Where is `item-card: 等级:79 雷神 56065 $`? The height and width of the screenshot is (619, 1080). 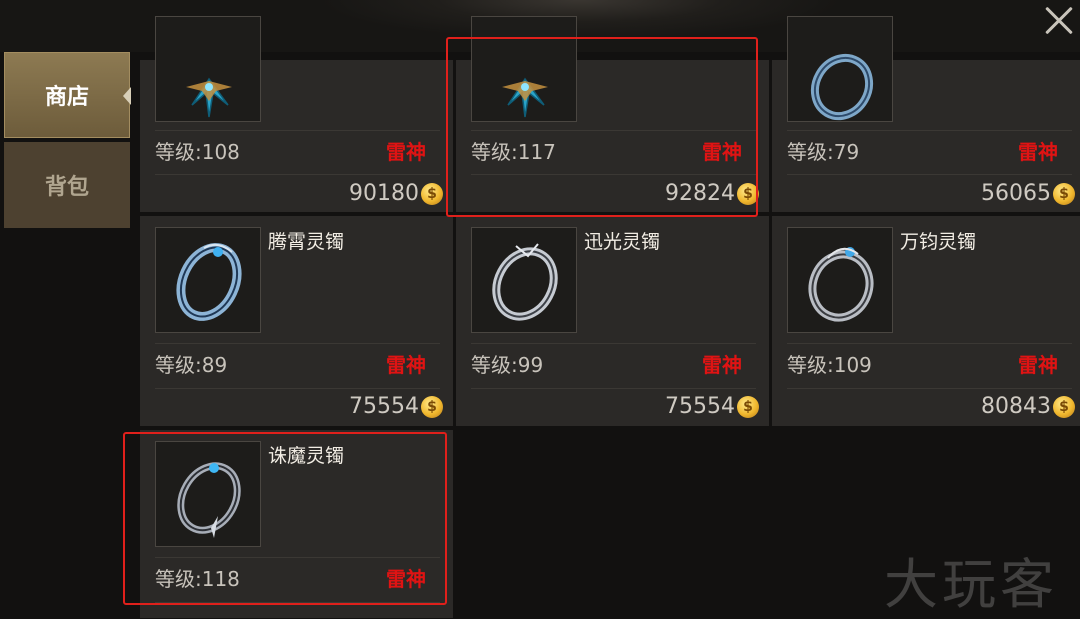
item-card: 等级:79 雷神 56065 $ is located at coordinates (926, 114).